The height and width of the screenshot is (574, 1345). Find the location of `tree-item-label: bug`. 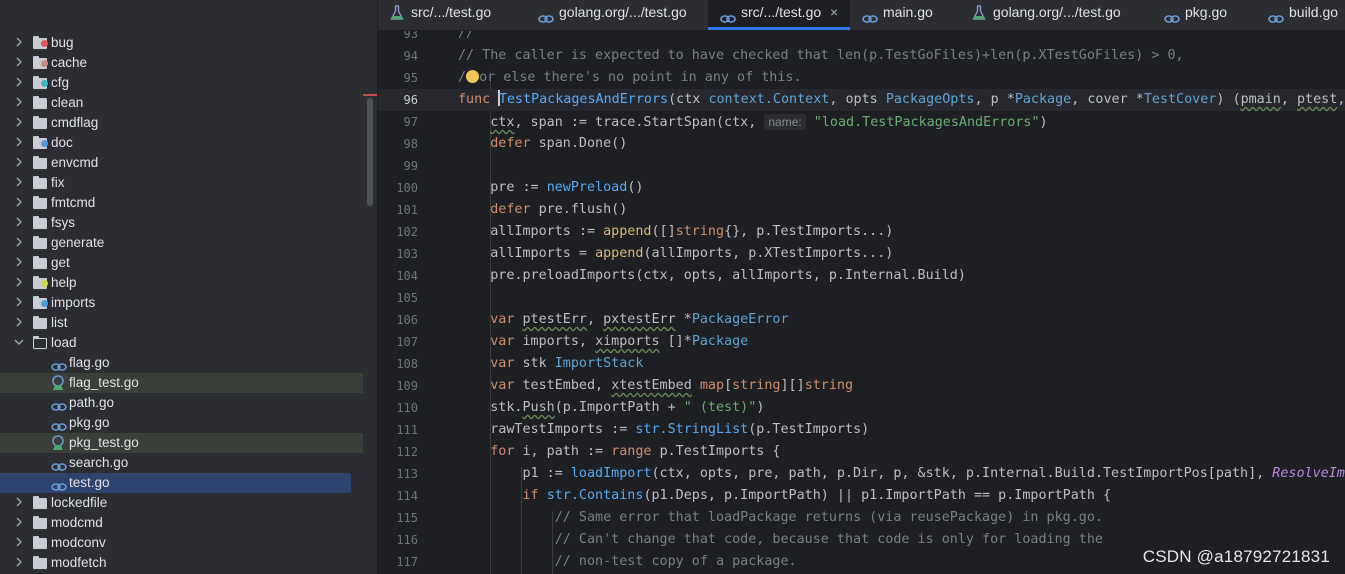

tree-item-label: bug is located at coordinates (62, 42).